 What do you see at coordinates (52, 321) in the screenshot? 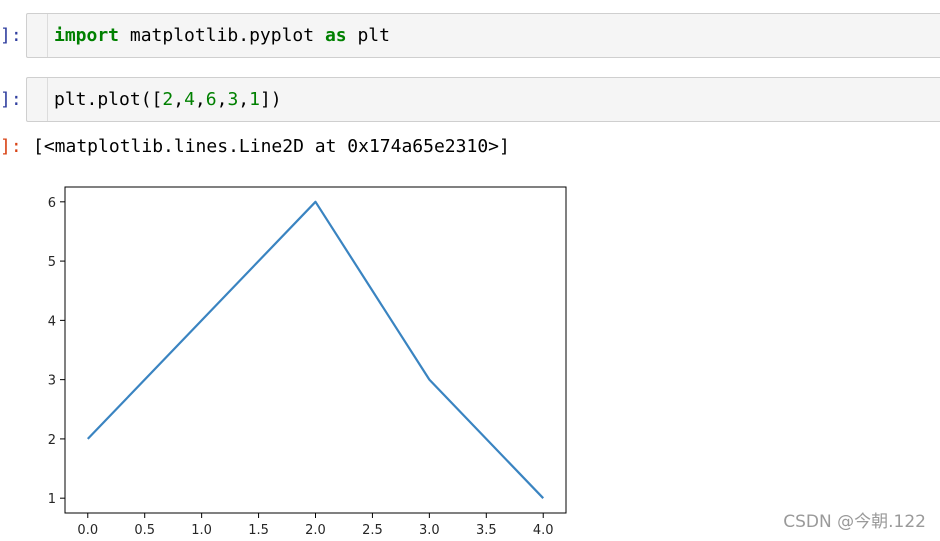
I see `y-tick-label: 4` at bounding box center [52, 321].